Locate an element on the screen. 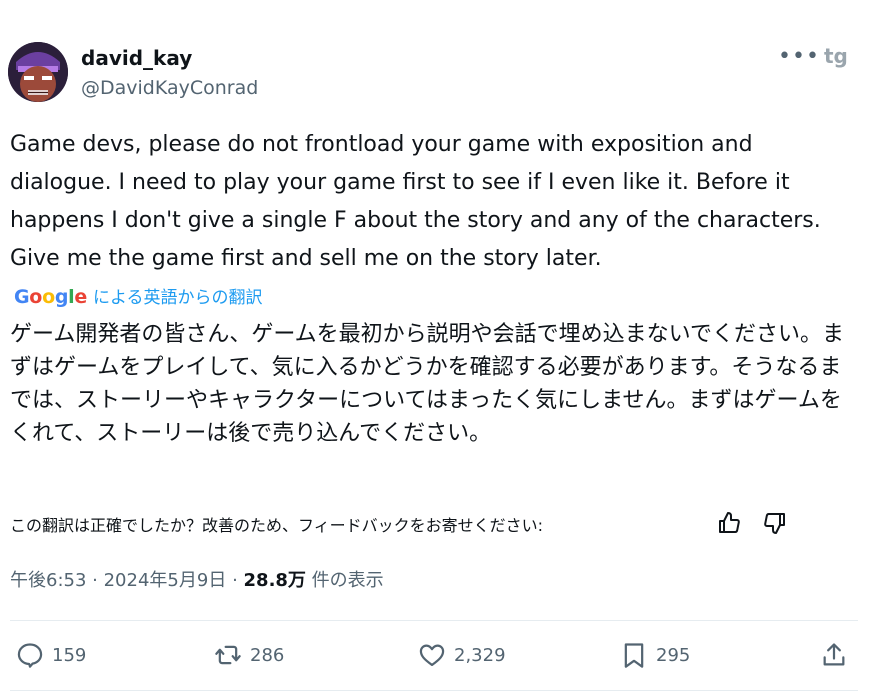  avatar is located at coordinates (38, 72).